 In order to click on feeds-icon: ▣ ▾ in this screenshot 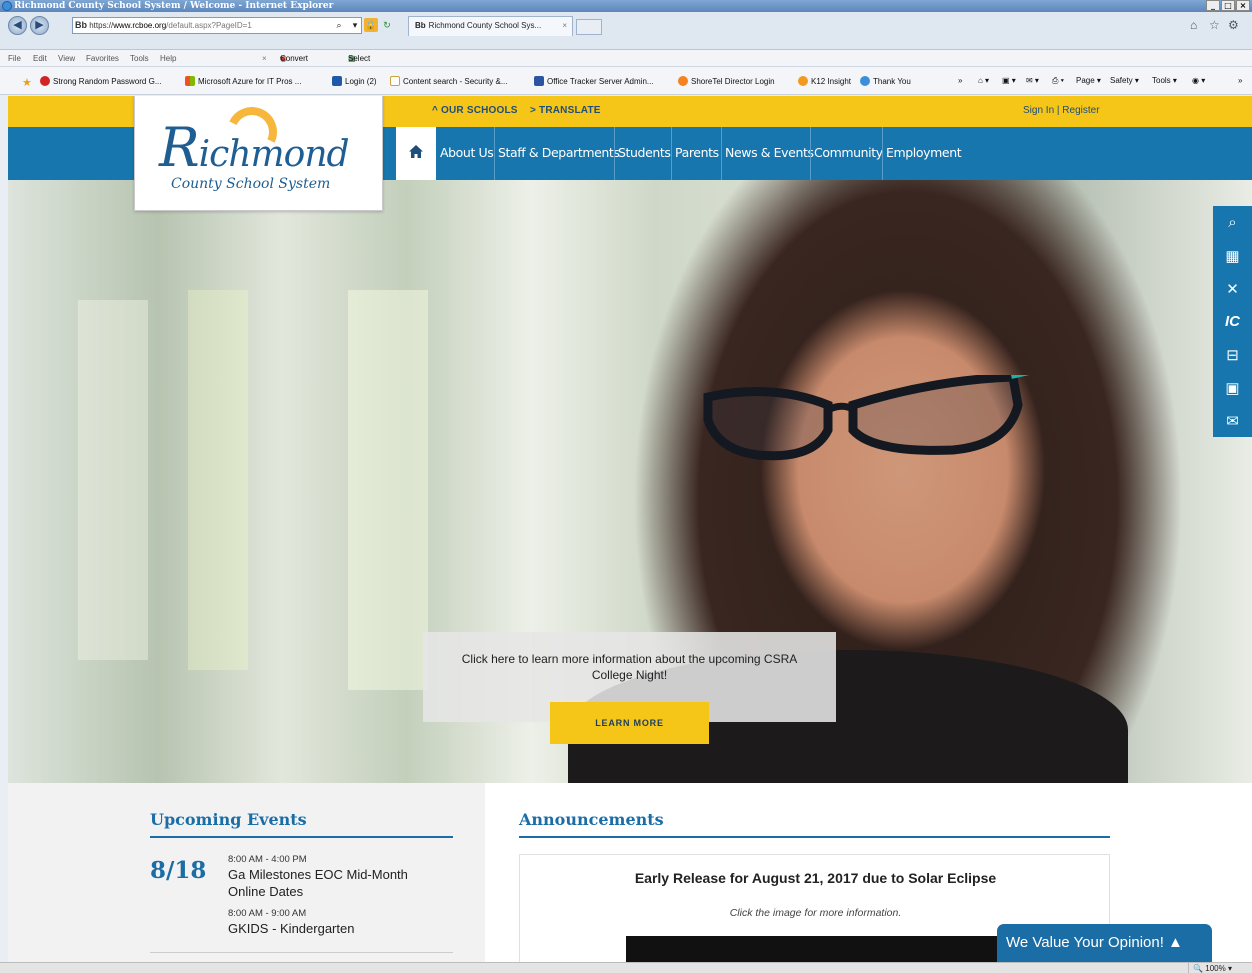, I will do `click(1009, 80)`.